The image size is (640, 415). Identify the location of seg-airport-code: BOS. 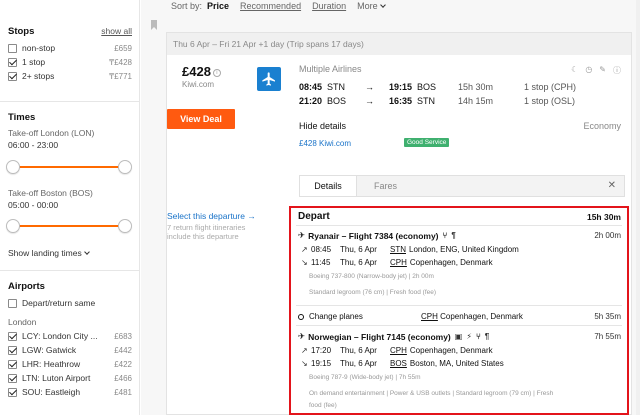
(398, 363).